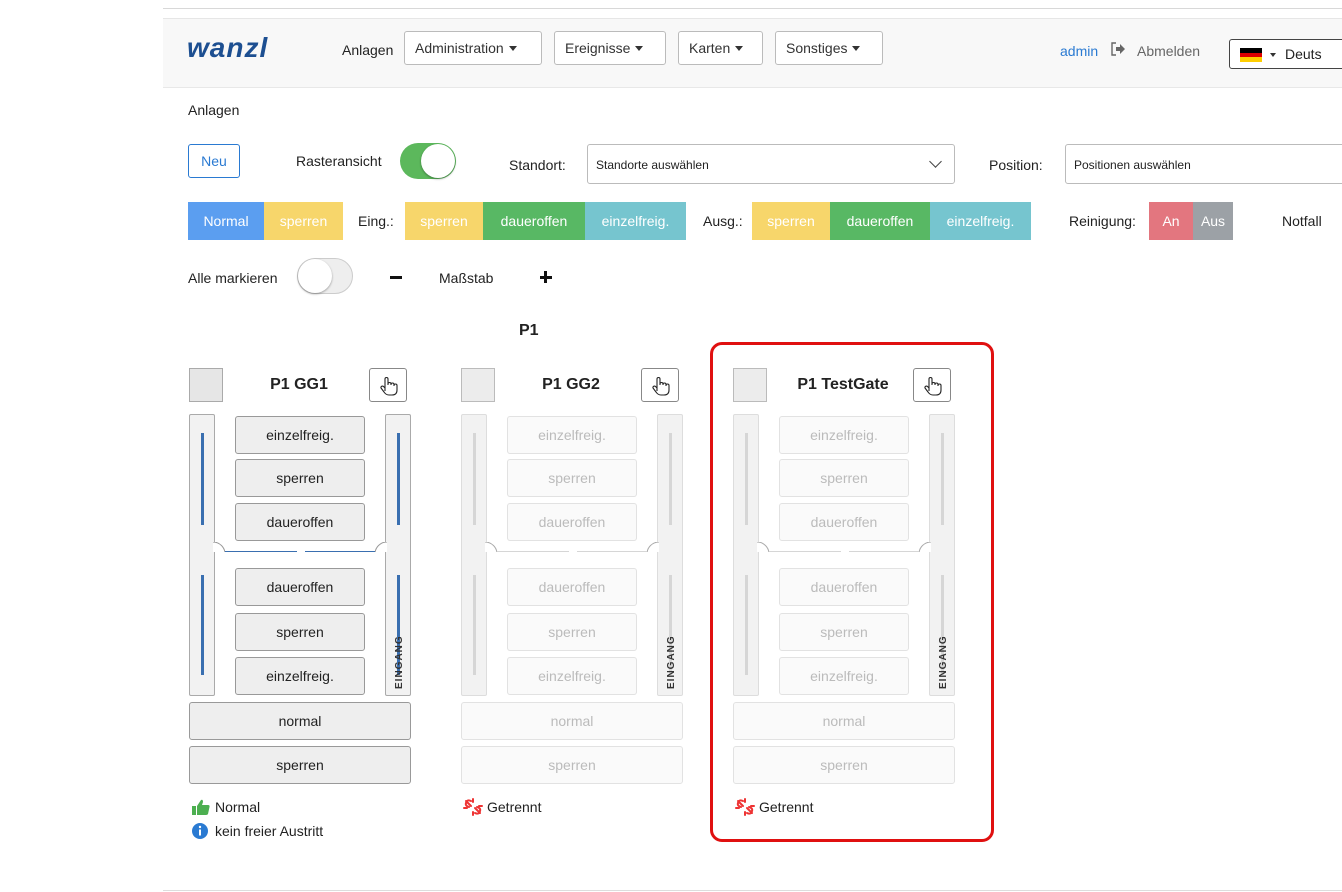  I want to click on language-select: Deuts, so click(1285, 54).